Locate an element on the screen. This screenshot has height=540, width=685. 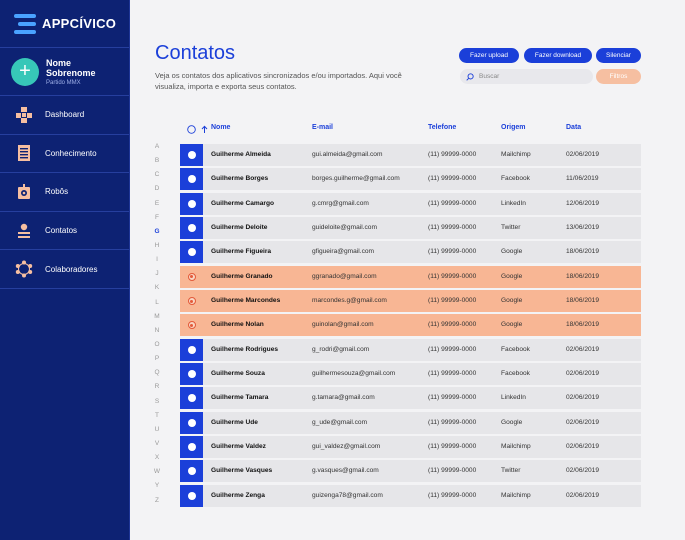
alphabet-letter: E is located at coordinates (157, 207).